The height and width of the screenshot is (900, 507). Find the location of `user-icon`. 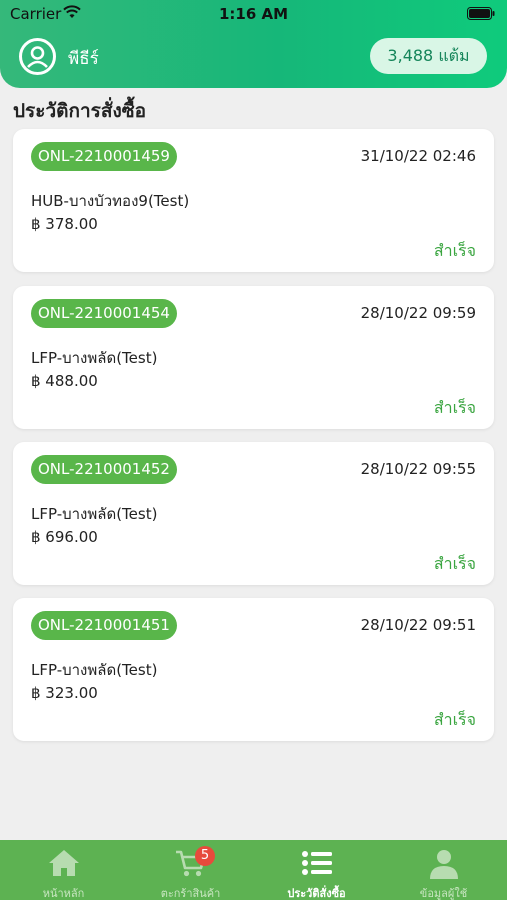

user-icon is located at coordinates (443, 864).